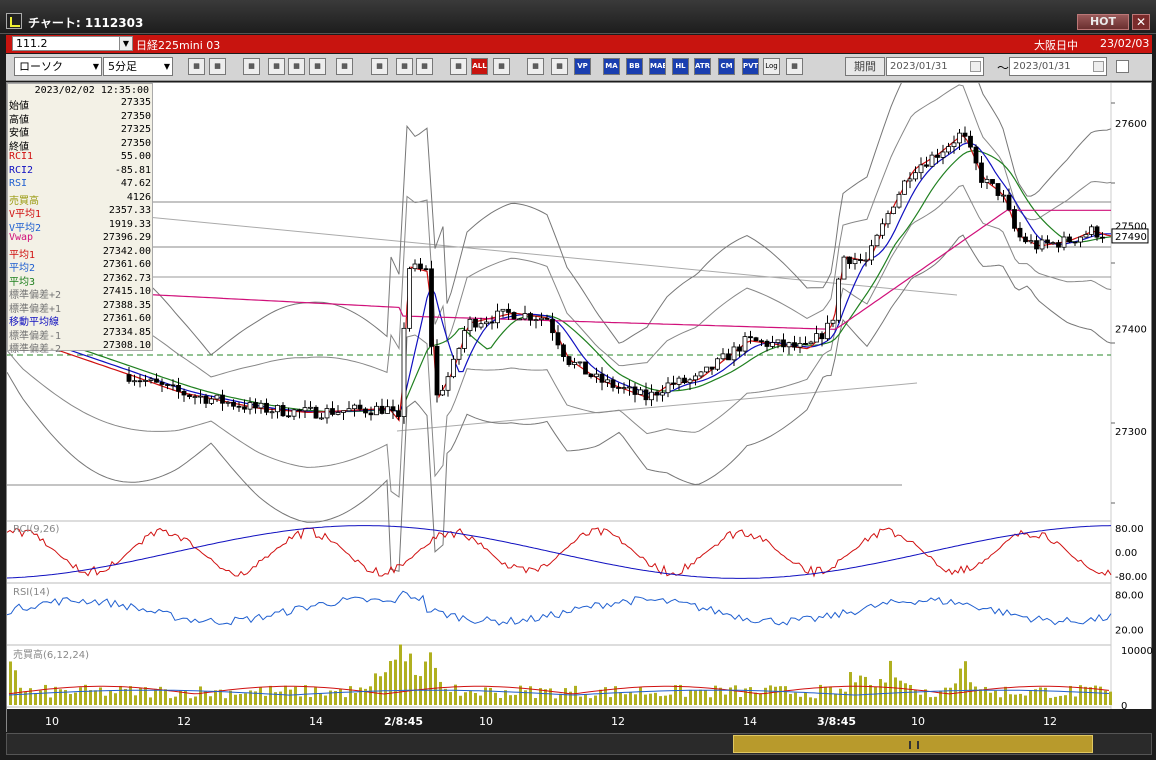  Describe the element at coordinates (1131, 329) in the screenshot. I see `price-tick-label: 27400` at that location.